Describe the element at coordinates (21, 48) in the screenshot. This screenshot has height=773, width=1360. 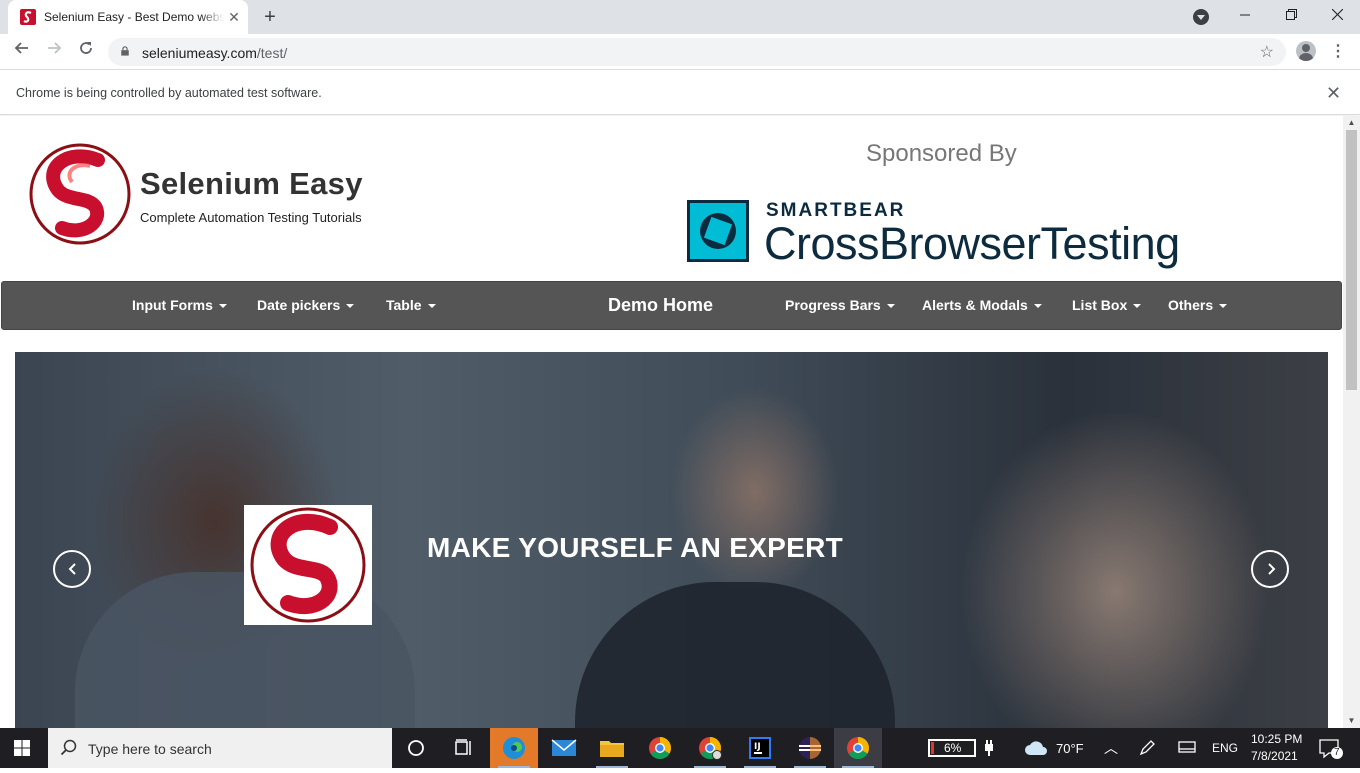
I see `back-arrow-icon` at that location.